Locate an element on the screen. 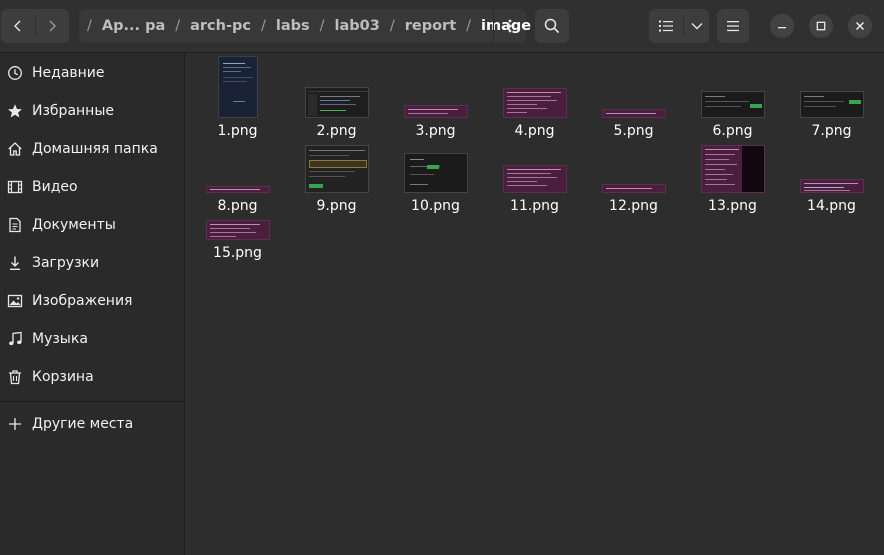  view-options-button is located at coordinates (696, 26).